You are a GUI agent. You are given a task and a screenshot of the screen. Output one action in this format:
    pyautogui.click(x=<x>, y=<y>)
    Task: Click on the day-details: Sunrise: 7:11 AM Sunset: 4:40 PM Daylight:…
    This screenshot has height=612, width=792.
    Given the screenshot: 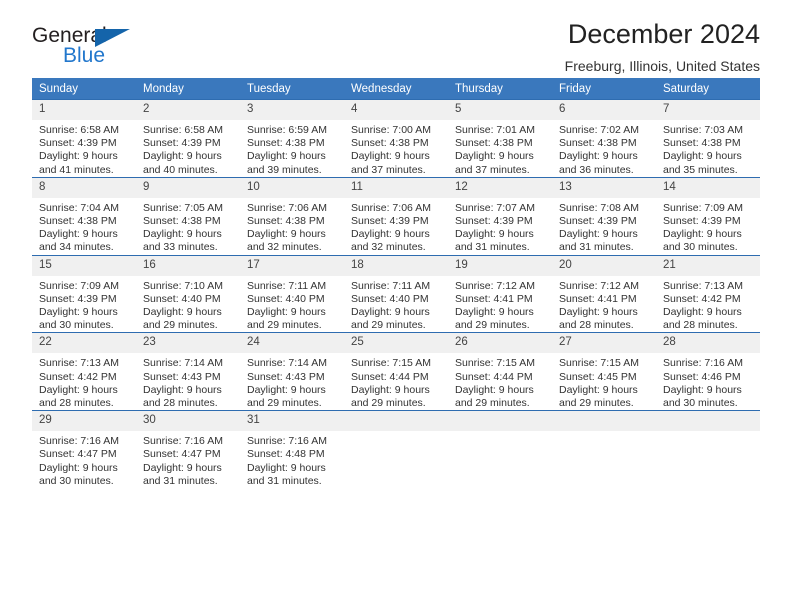 What is the action you would take?
    pyautogui.click(x=292, y=304)
    